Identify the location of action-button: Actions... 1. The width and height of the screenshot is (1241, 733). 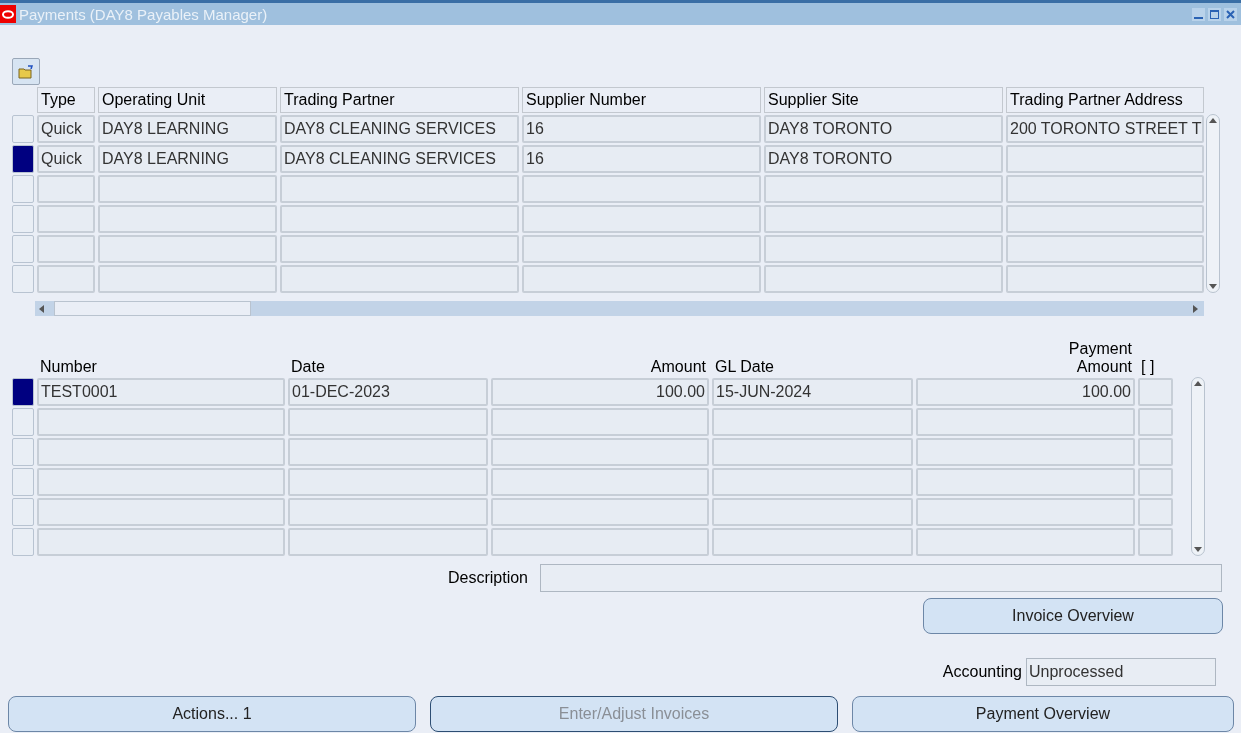
(212, 714).